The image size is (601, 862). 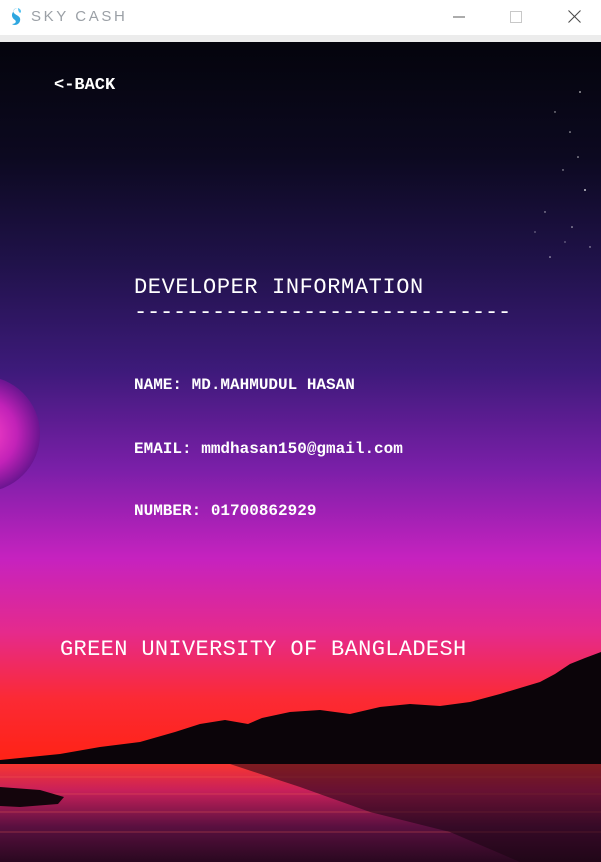 I want to click on back-button: <-BACK, so click(x=84, y=85).